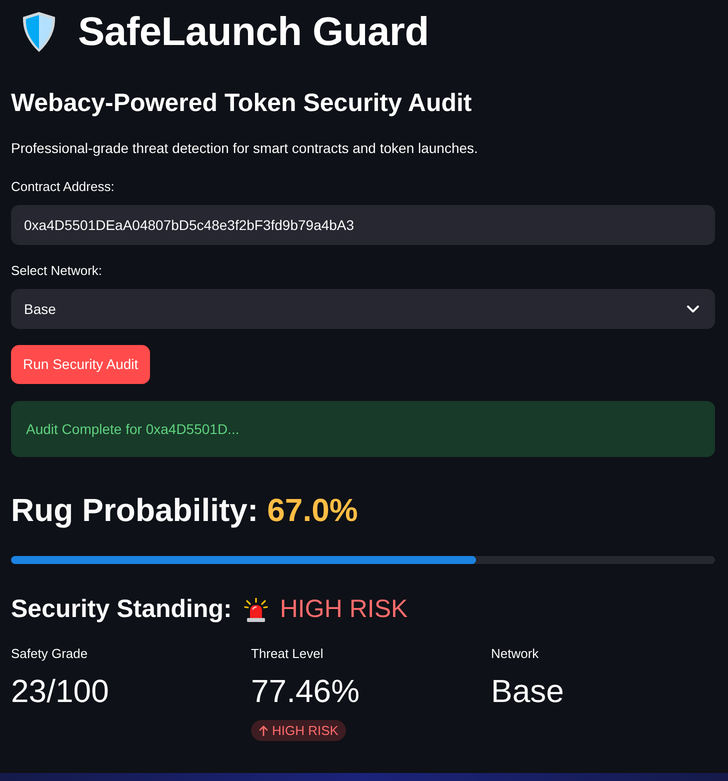 This screenshot has height=781, width=728. I want to click on risk-level-text: HIGH RISK, so click(344, 609).